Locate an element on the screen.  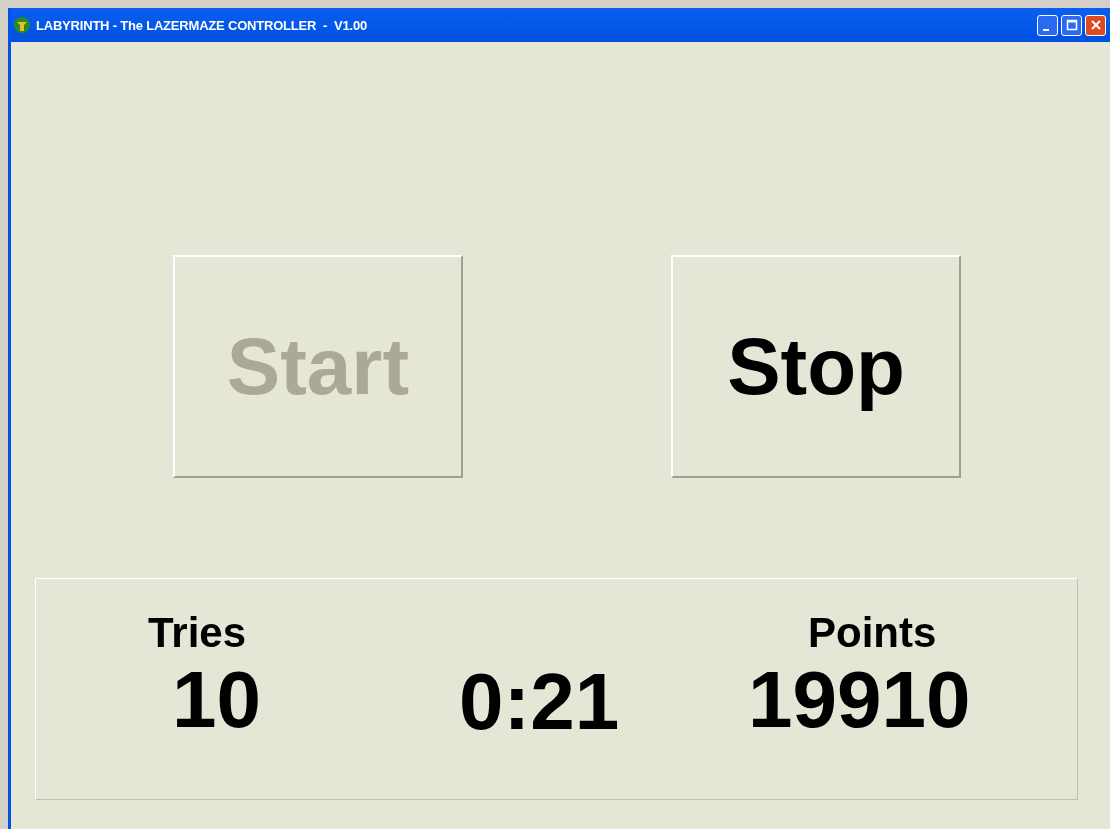
close-button is located at coordinates (1095, 25).